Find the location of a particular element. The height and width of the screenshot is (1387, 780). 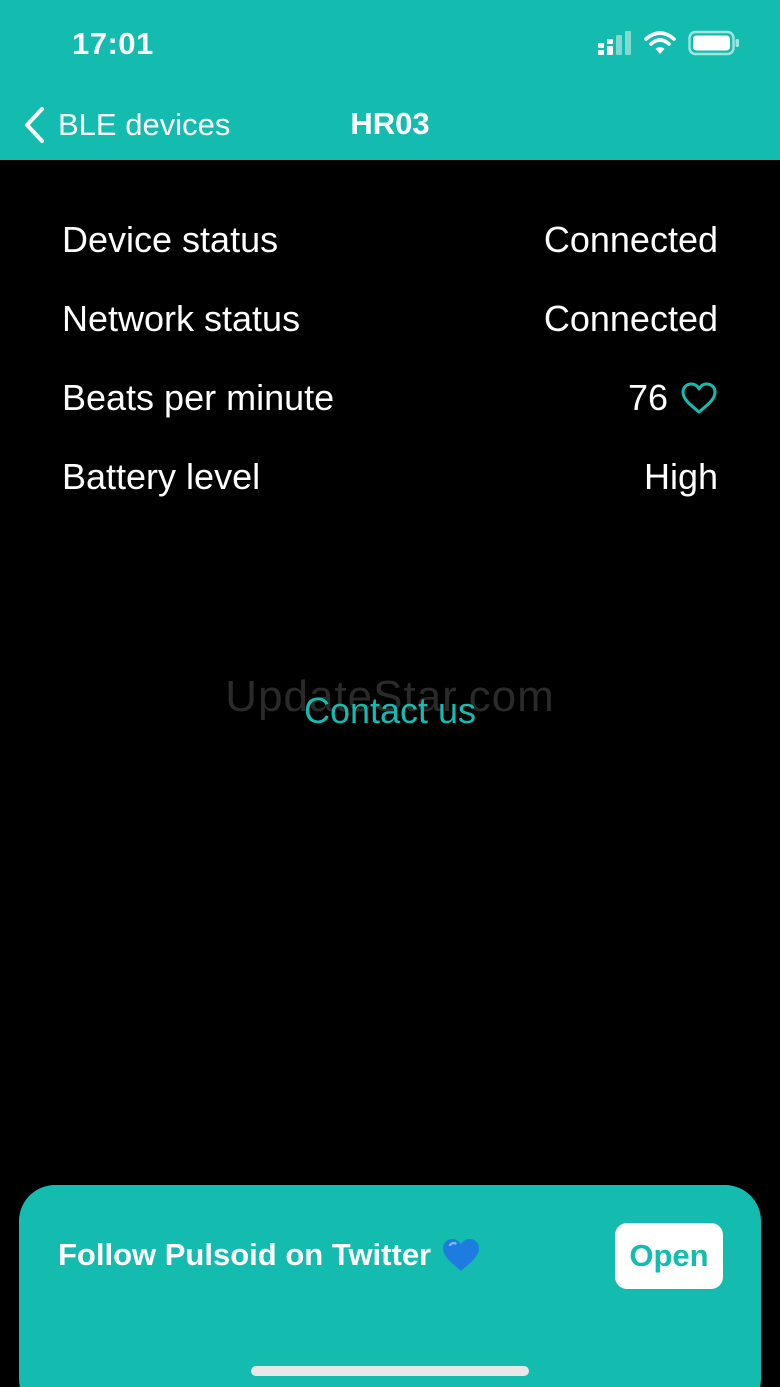

banner-message: Follow Pulsoid on Twitter is located at coordinates (269, 1255).